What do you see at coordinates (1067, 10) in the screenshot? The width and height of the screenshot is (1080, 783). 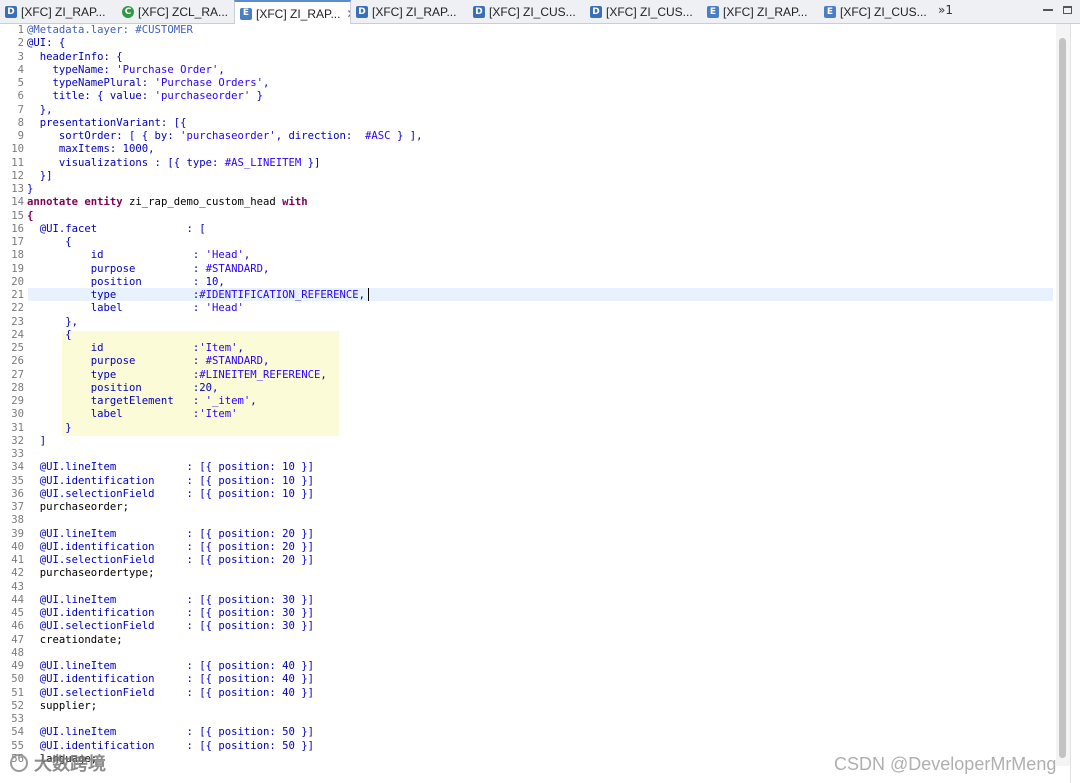 I see `maximize-icon` at bounding box center [1067, 10].